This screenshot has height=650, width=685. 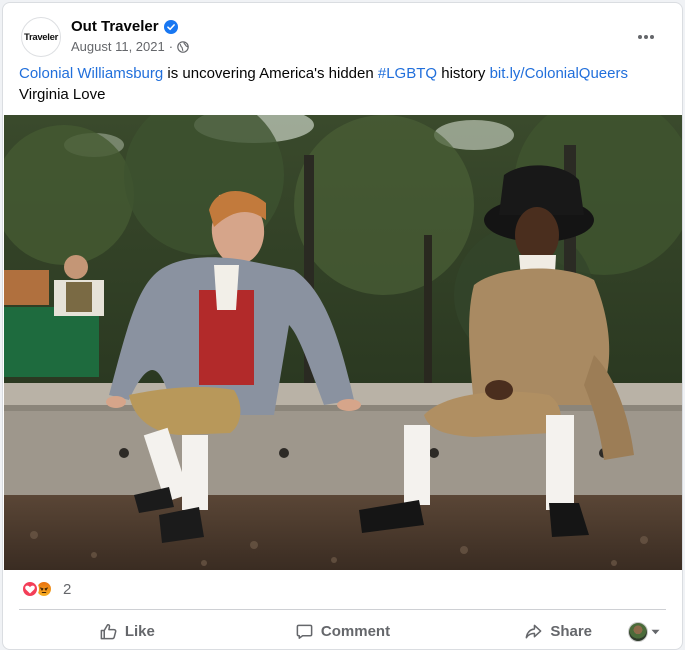 What do you see at coordinates (108, 631) in the screenshot?
I see `thumbs-up-icon` at bounding box center [108, 631].